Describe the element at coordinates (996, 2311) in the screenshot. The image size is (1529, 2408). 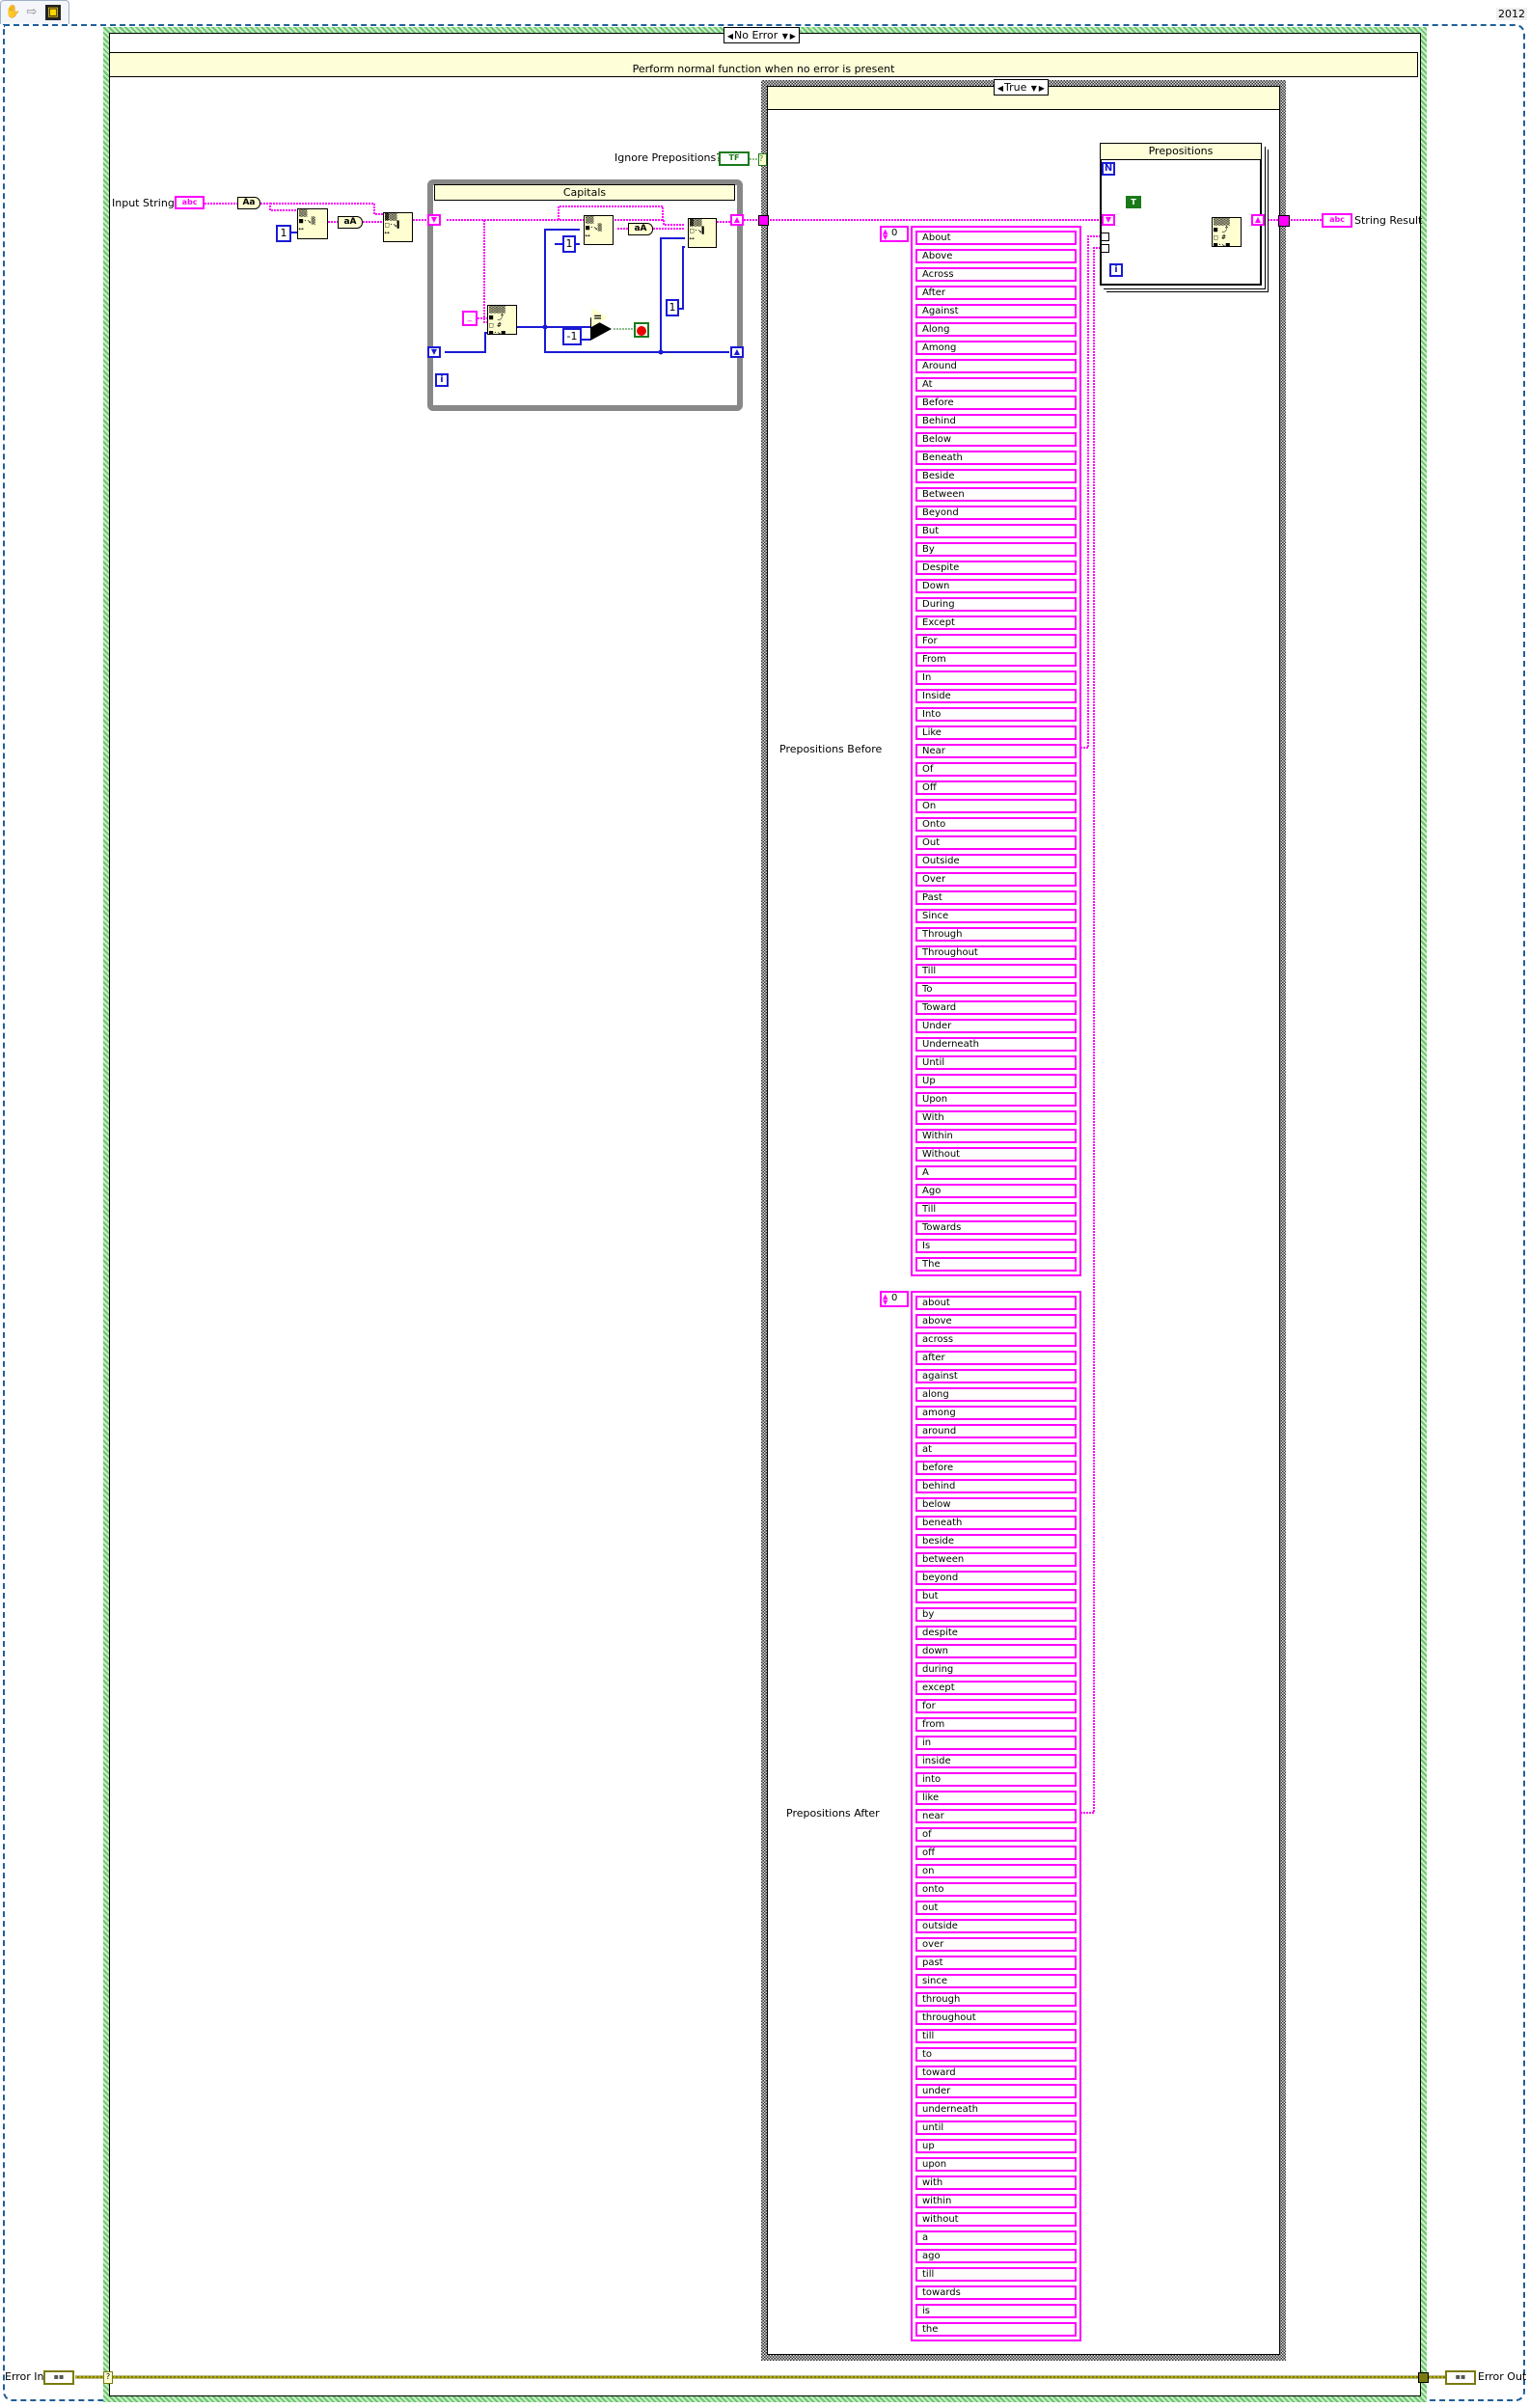
I see `prepositions-after-element: is` at that location.